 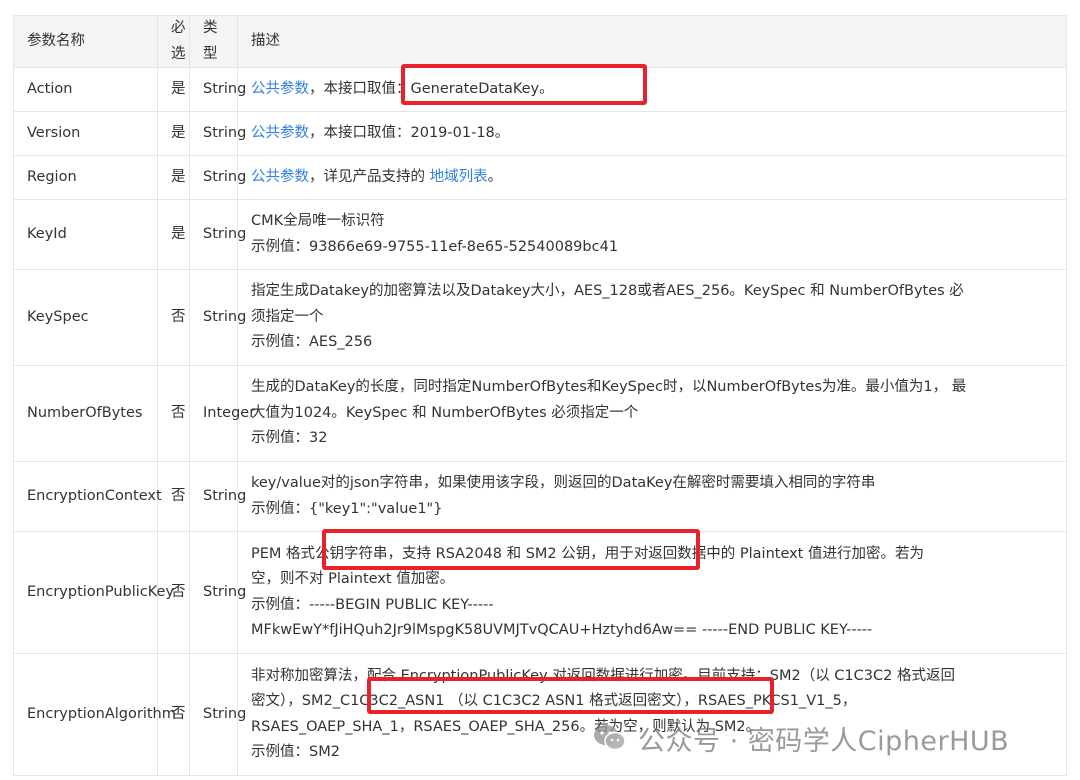 I want to click on description-line: 示例值：93866e69-9755-11ef-8e65-52540089bc41, so click(x=652, y=248).